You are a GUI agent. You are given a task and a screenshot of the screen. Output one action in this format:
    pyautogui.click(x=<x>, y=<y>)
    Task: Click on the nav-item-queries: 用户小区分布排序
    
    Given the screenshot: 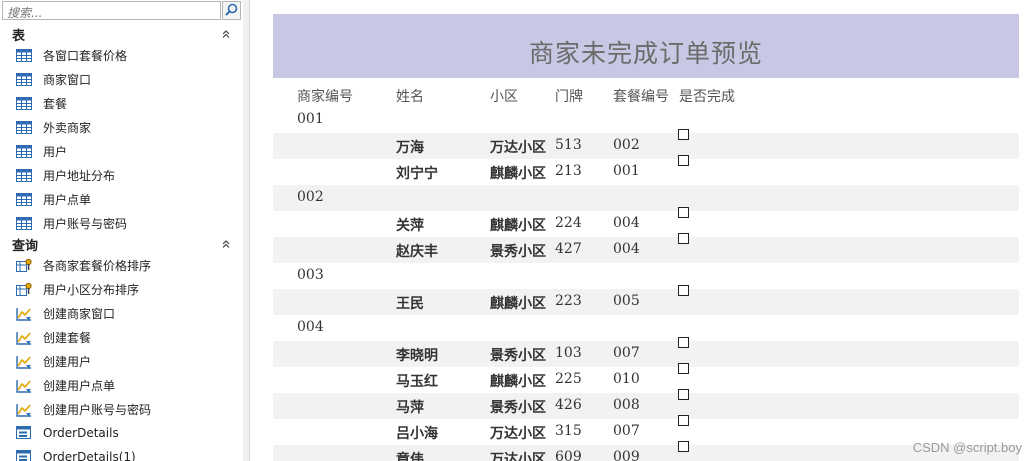 What is the action you would take?
    pyautogui.click(x=120, y=289)
    